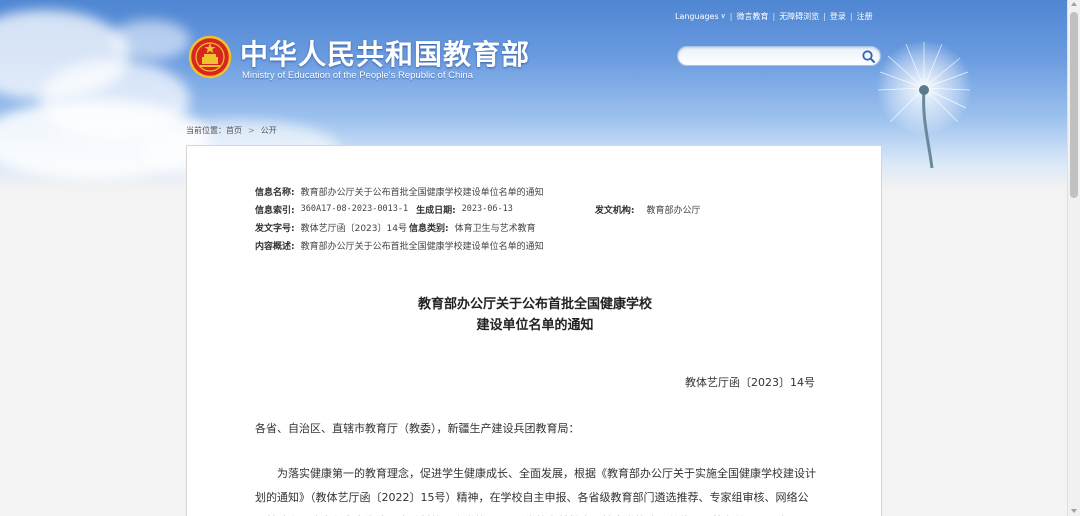 This screenshot has width=1080, height=516. What do you see at coordinates (495, 228) in the screenshot?
I see `meta-value: 体育卫生与艺术教育` at bounding box center [495, 228].